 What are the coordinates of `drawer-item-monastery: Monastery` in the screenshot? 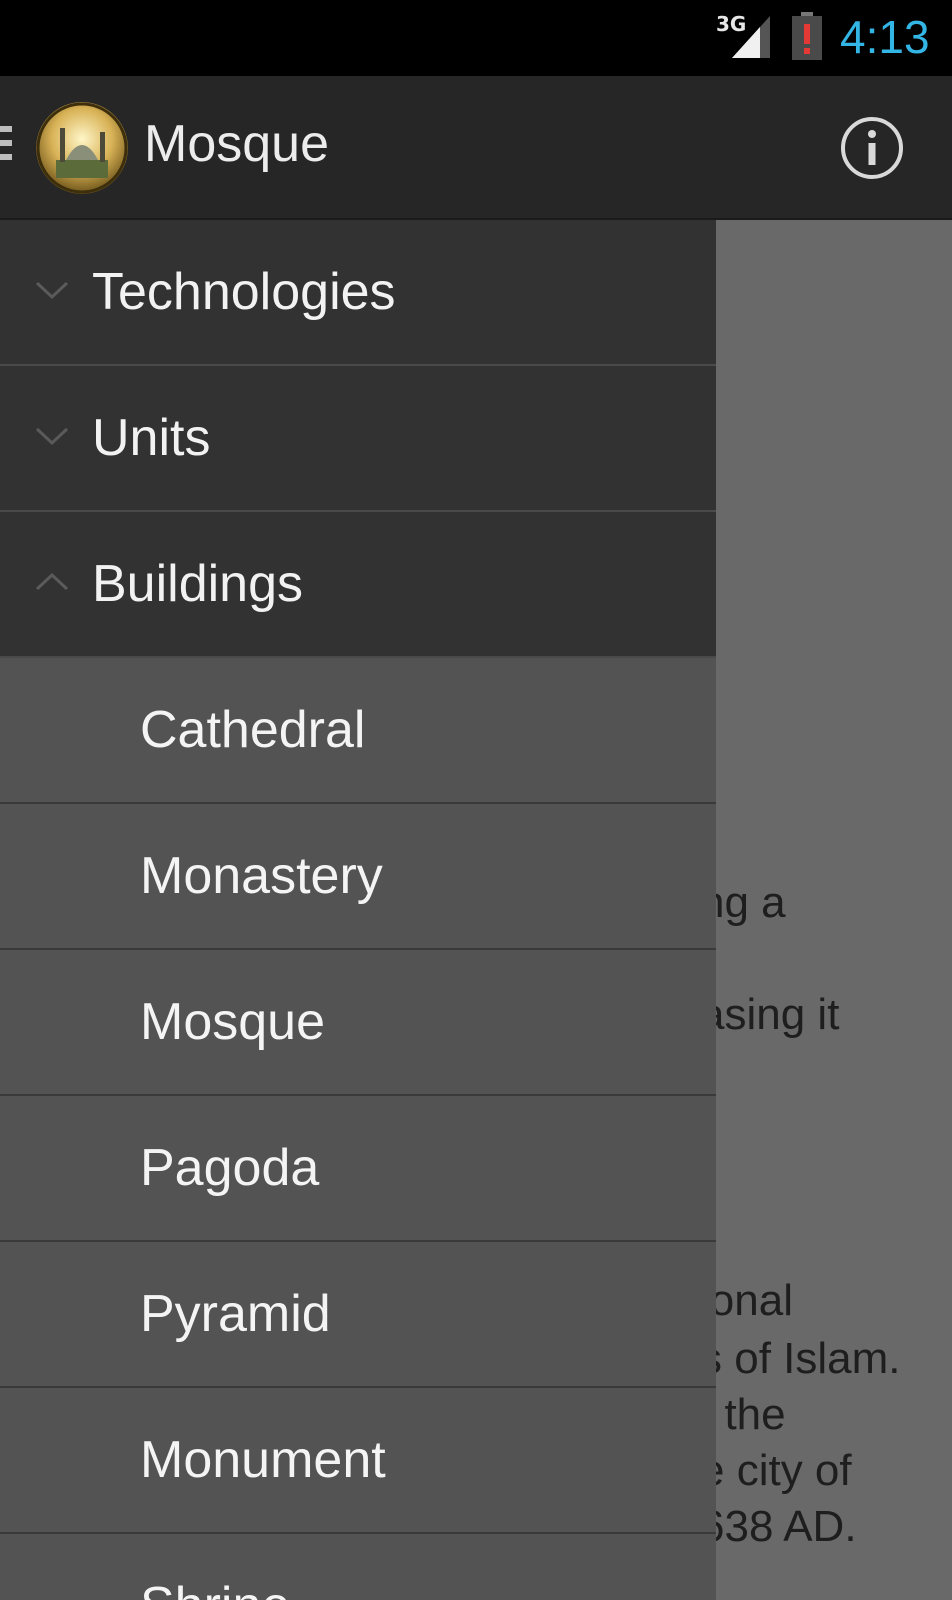 It's located at (358, 877).